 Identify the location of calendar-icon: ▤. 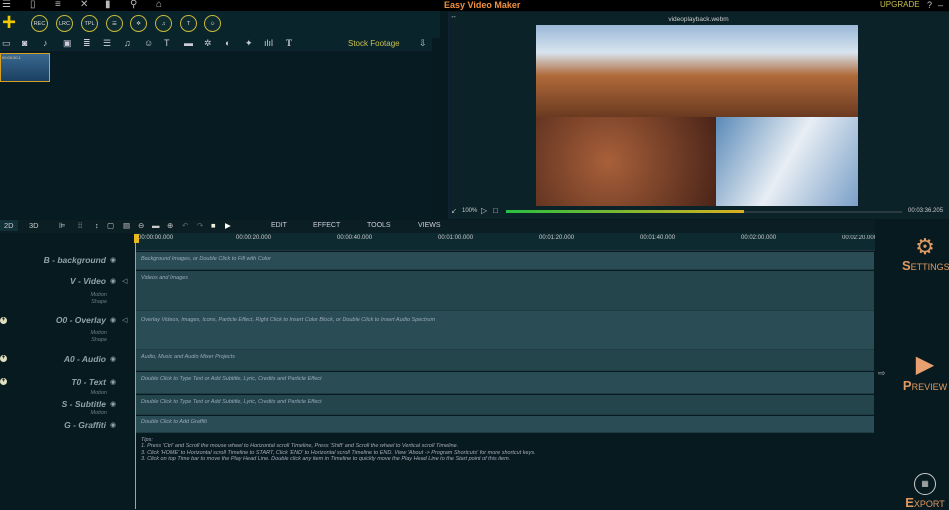
(126, 225).